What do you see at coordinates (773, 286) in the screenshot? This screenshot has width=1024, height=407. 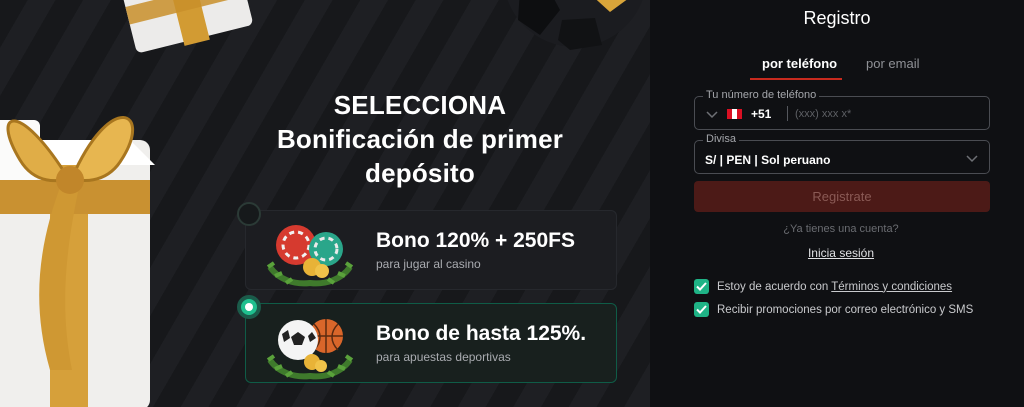 I see `terms-prefix: Estoy de acuerdo con` at bounding box center [773, 286].